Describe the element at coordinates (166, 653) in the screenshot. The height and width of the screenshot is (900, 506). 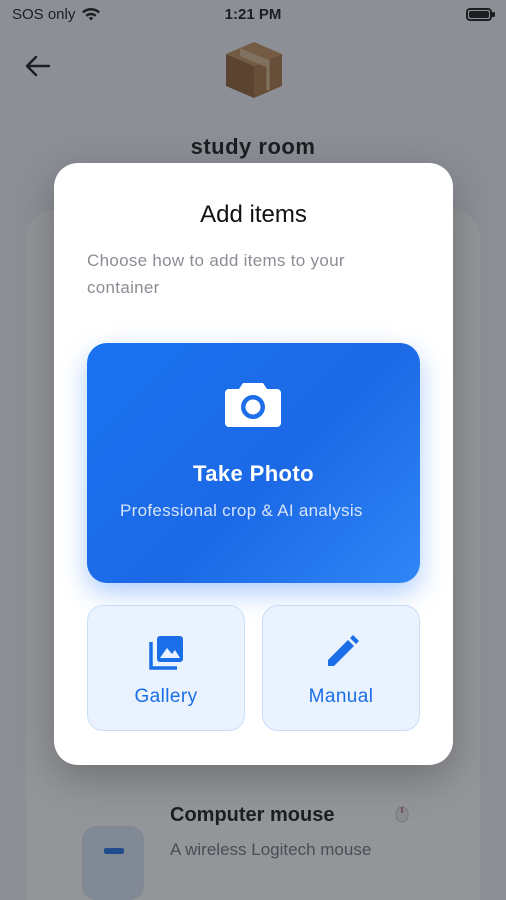
I see `gallery-icon` at that location.